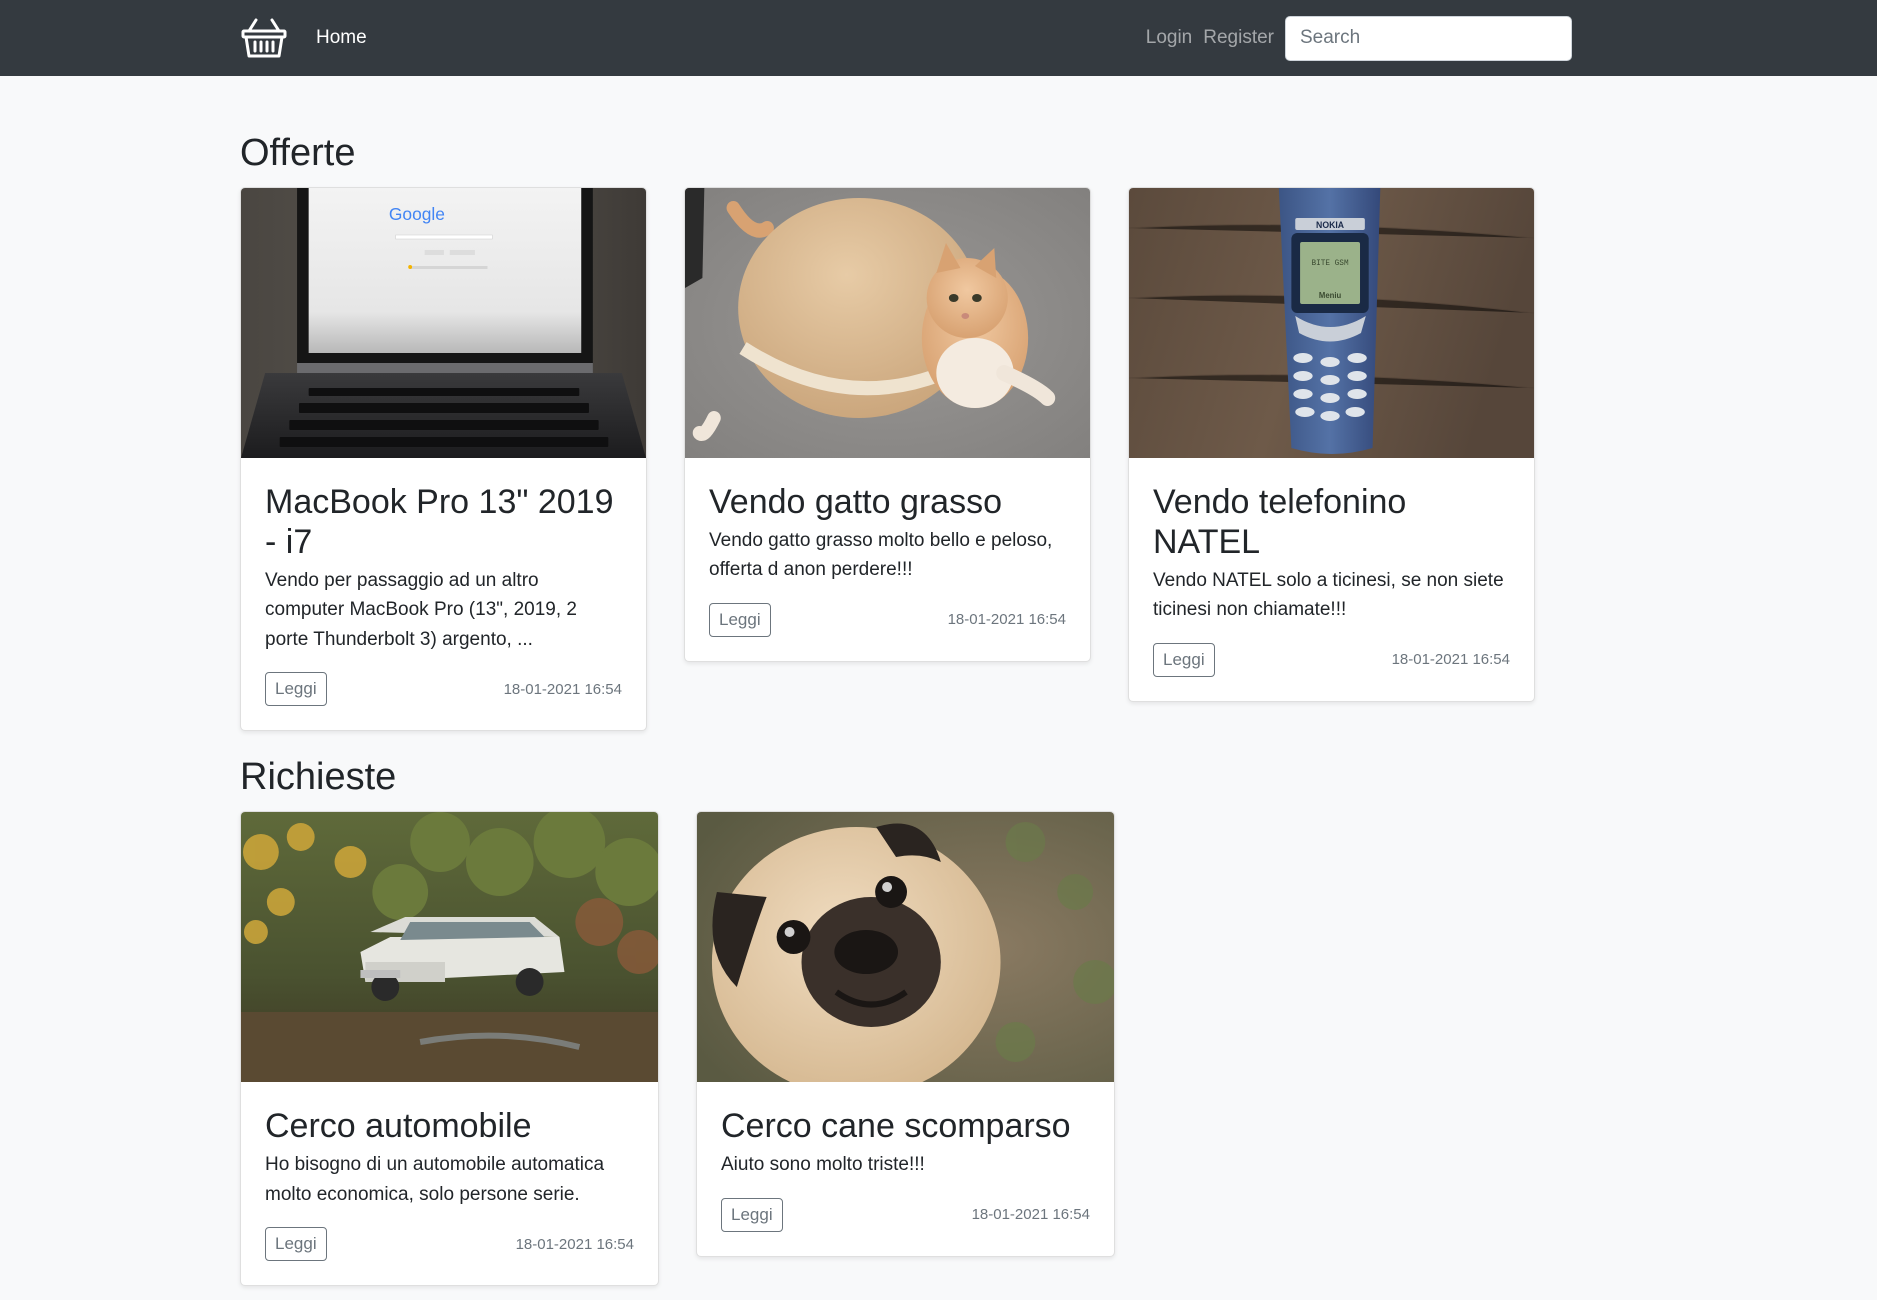 The width and height of the screenshot is (1877, 1300). Describe the element at coordinates (318, 777) in the screenshot. I see `richieste-section-title: Richieste` at that location.